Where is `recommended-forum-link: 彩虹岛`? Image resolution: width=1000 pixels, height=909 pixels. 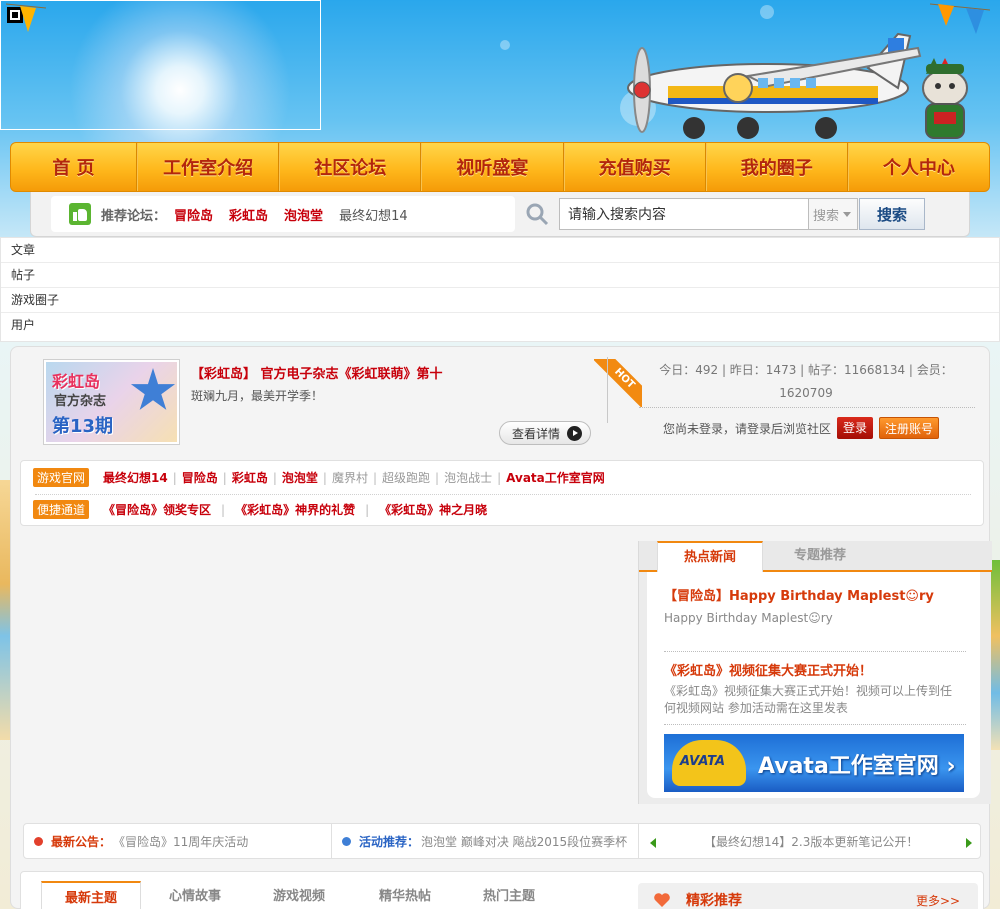
recommended-forum-link: 彩虹岛 is located at coordinates (248, 214).